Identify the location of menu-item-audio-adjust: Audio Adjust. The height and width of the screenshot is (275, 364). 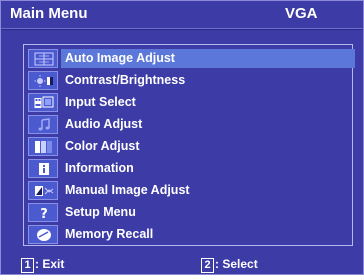
(188, 125).